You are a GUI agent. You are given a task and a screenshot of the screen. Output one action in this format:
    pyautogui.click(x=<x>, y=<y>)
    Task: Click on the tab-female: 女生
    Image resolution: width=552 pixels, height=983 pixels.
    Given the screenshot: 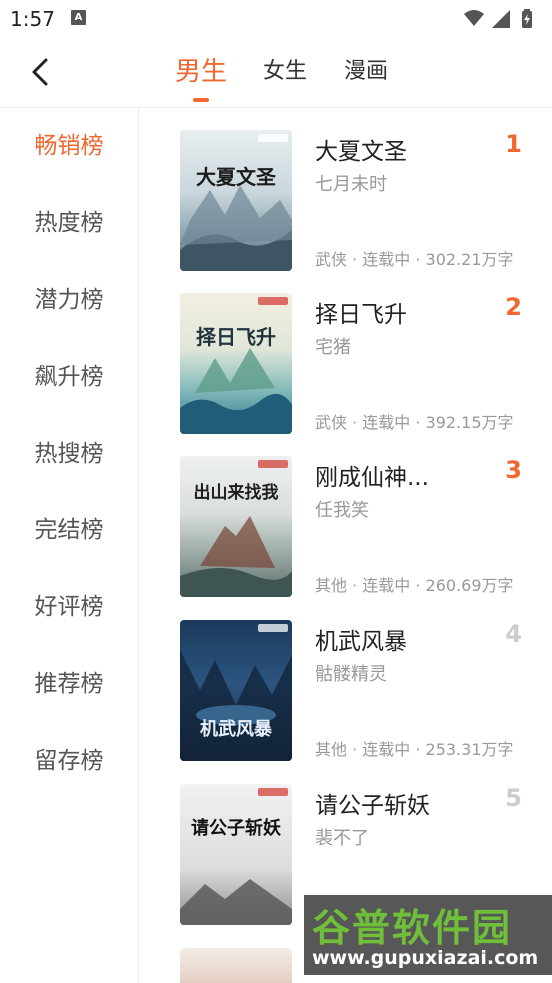 What is the action you would take?
    pyautogui.click(x=285, y=72)
    